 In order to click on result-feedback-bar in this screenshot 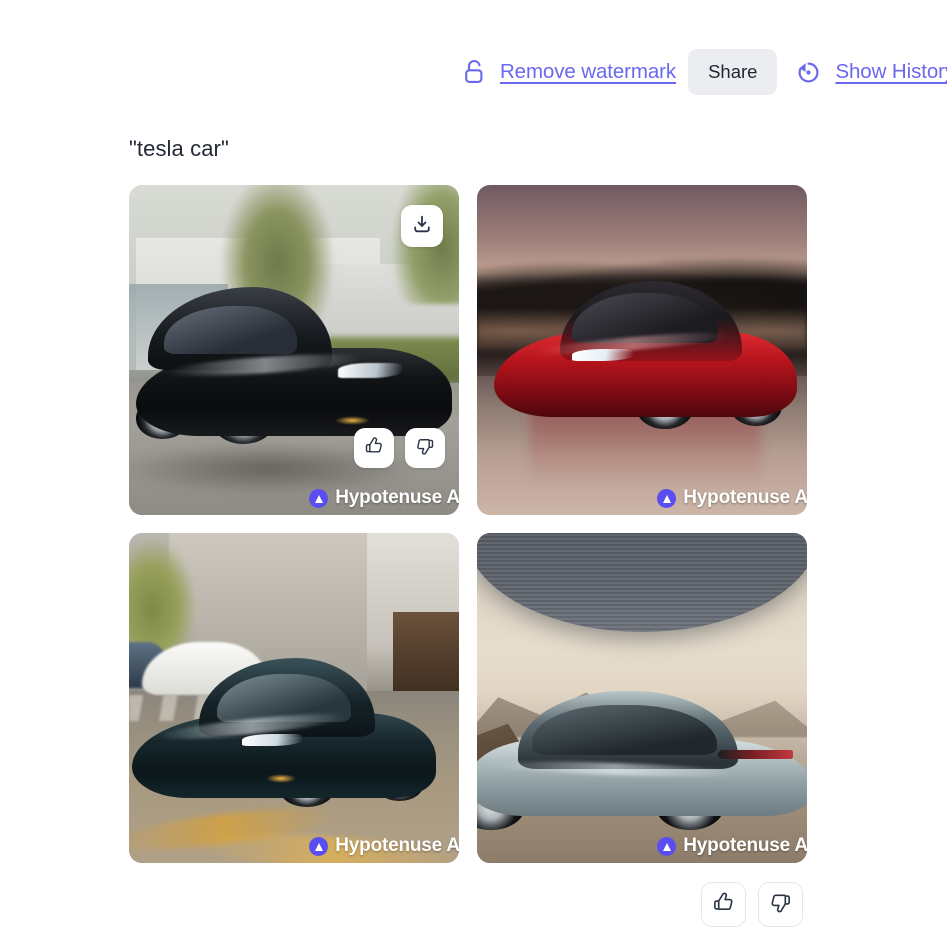, I will do `click(752, 904)`.